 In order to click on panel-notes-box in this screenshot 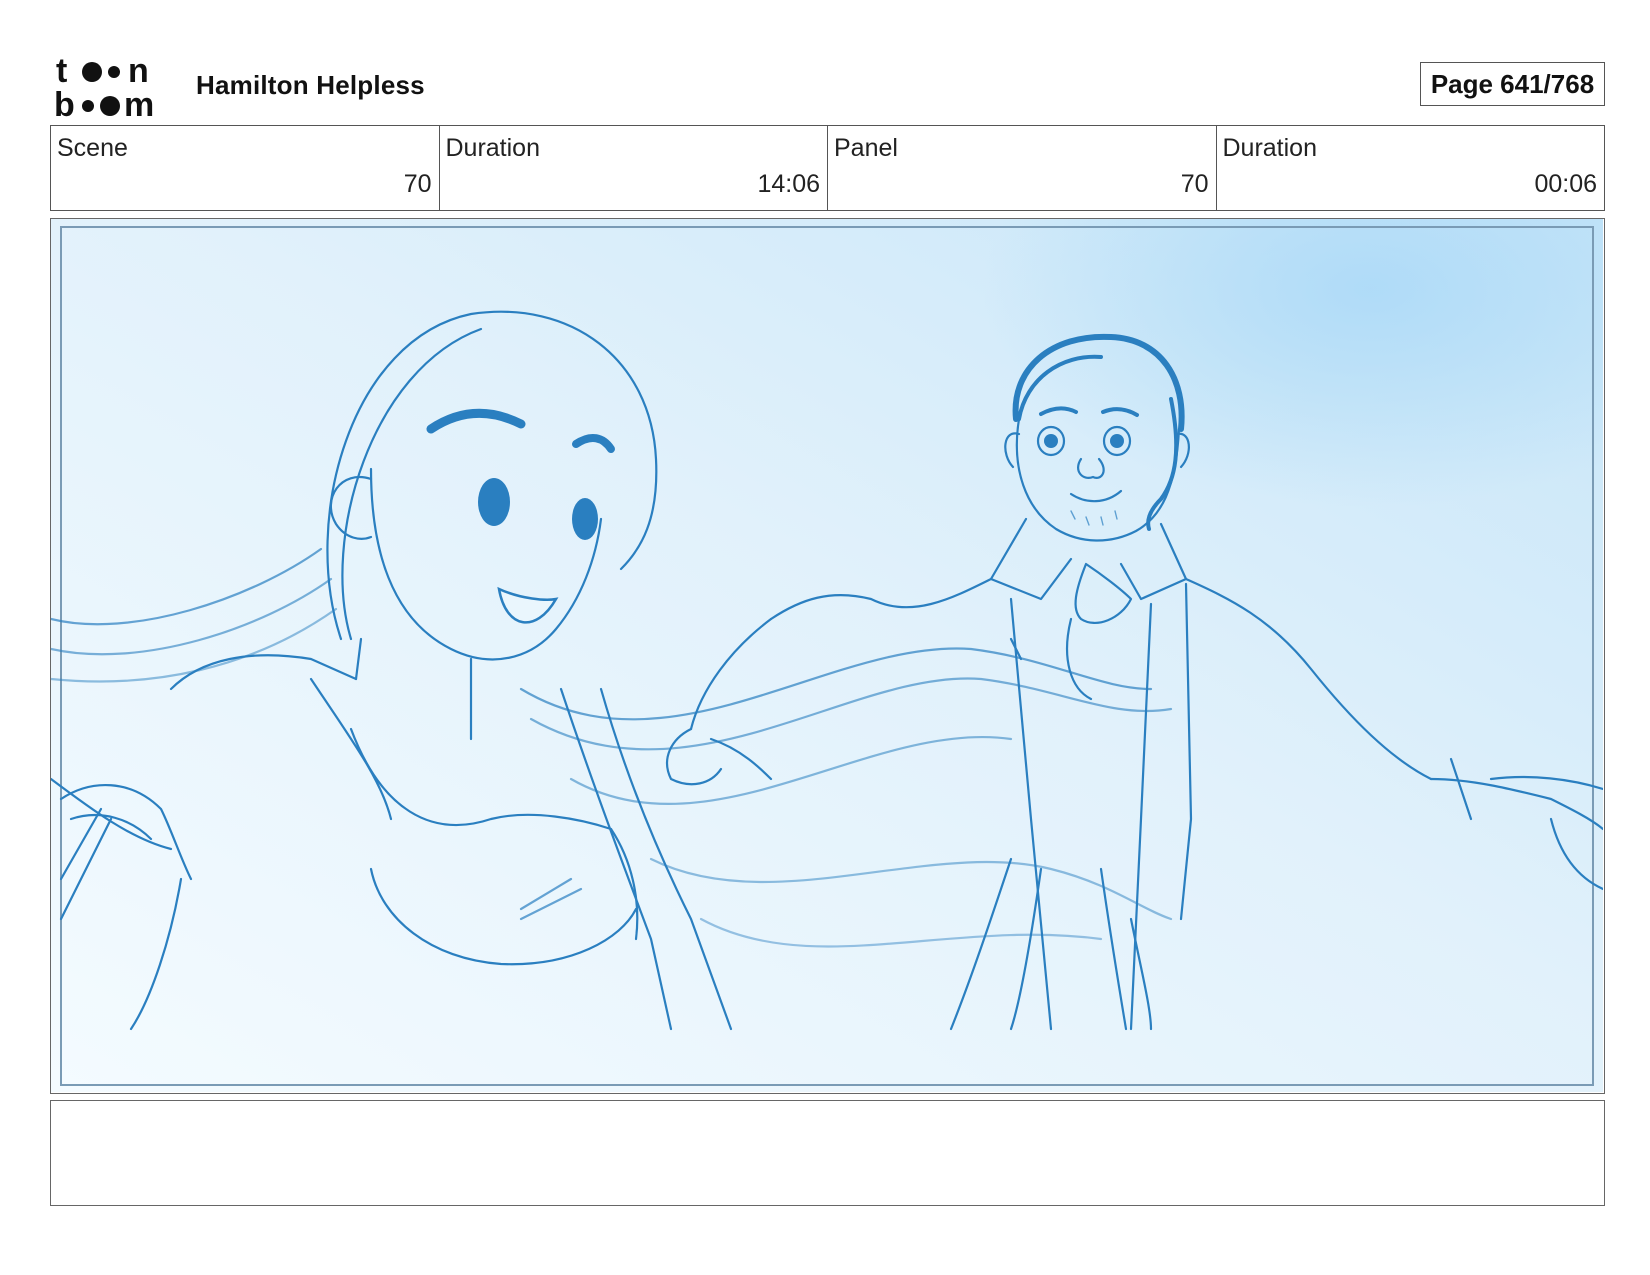, I will do `click(827, 1153)`.